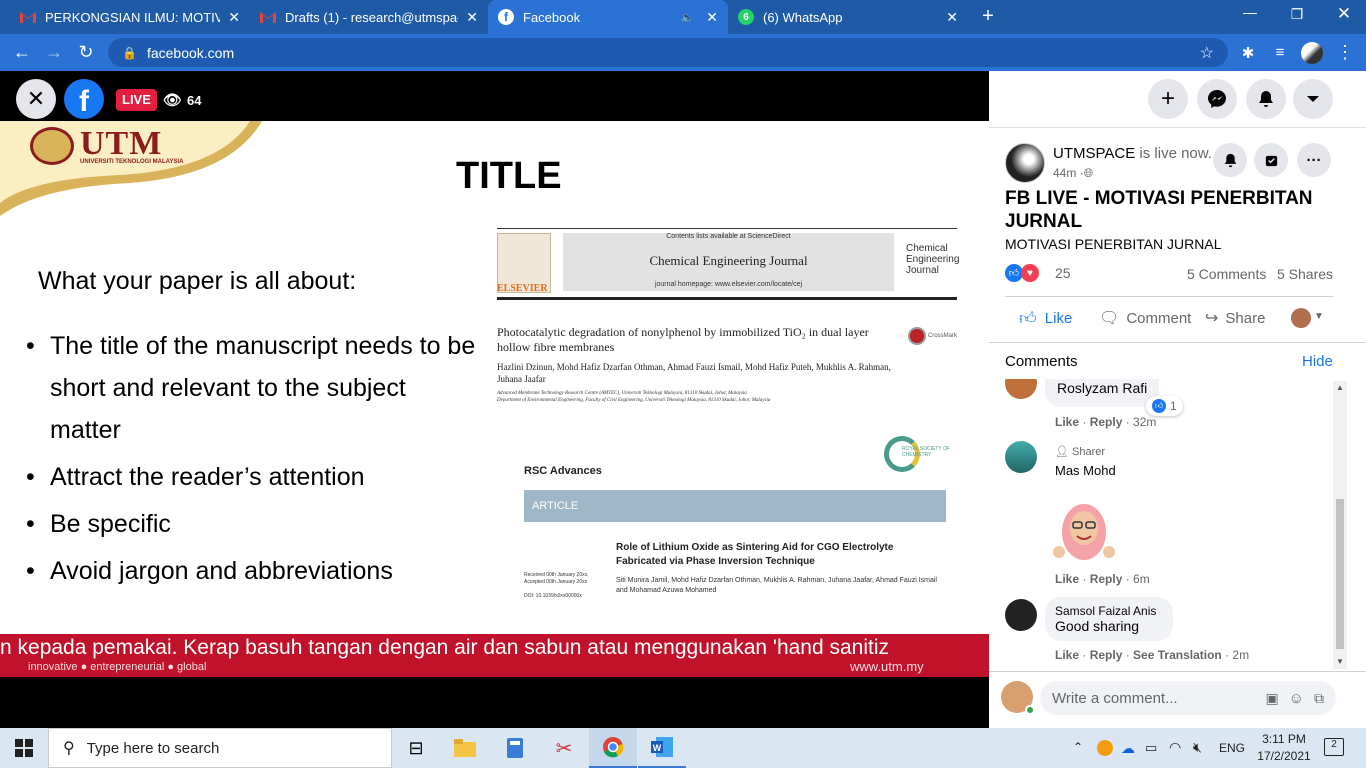 Image resolution: width=1366 pixels, height=768 pixels. I want to click on comment-time: 2m, so click(1240, 655).